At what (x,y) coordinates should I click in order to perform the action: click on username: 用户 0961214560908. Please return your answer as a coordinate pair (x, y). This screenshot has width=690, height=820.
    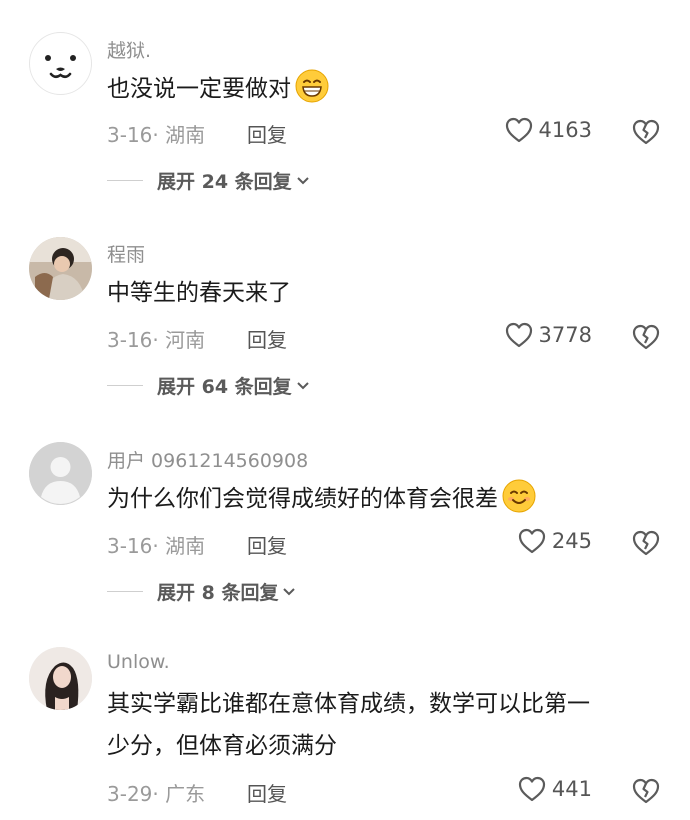
    Looking at the image, I should click on (207, 459).